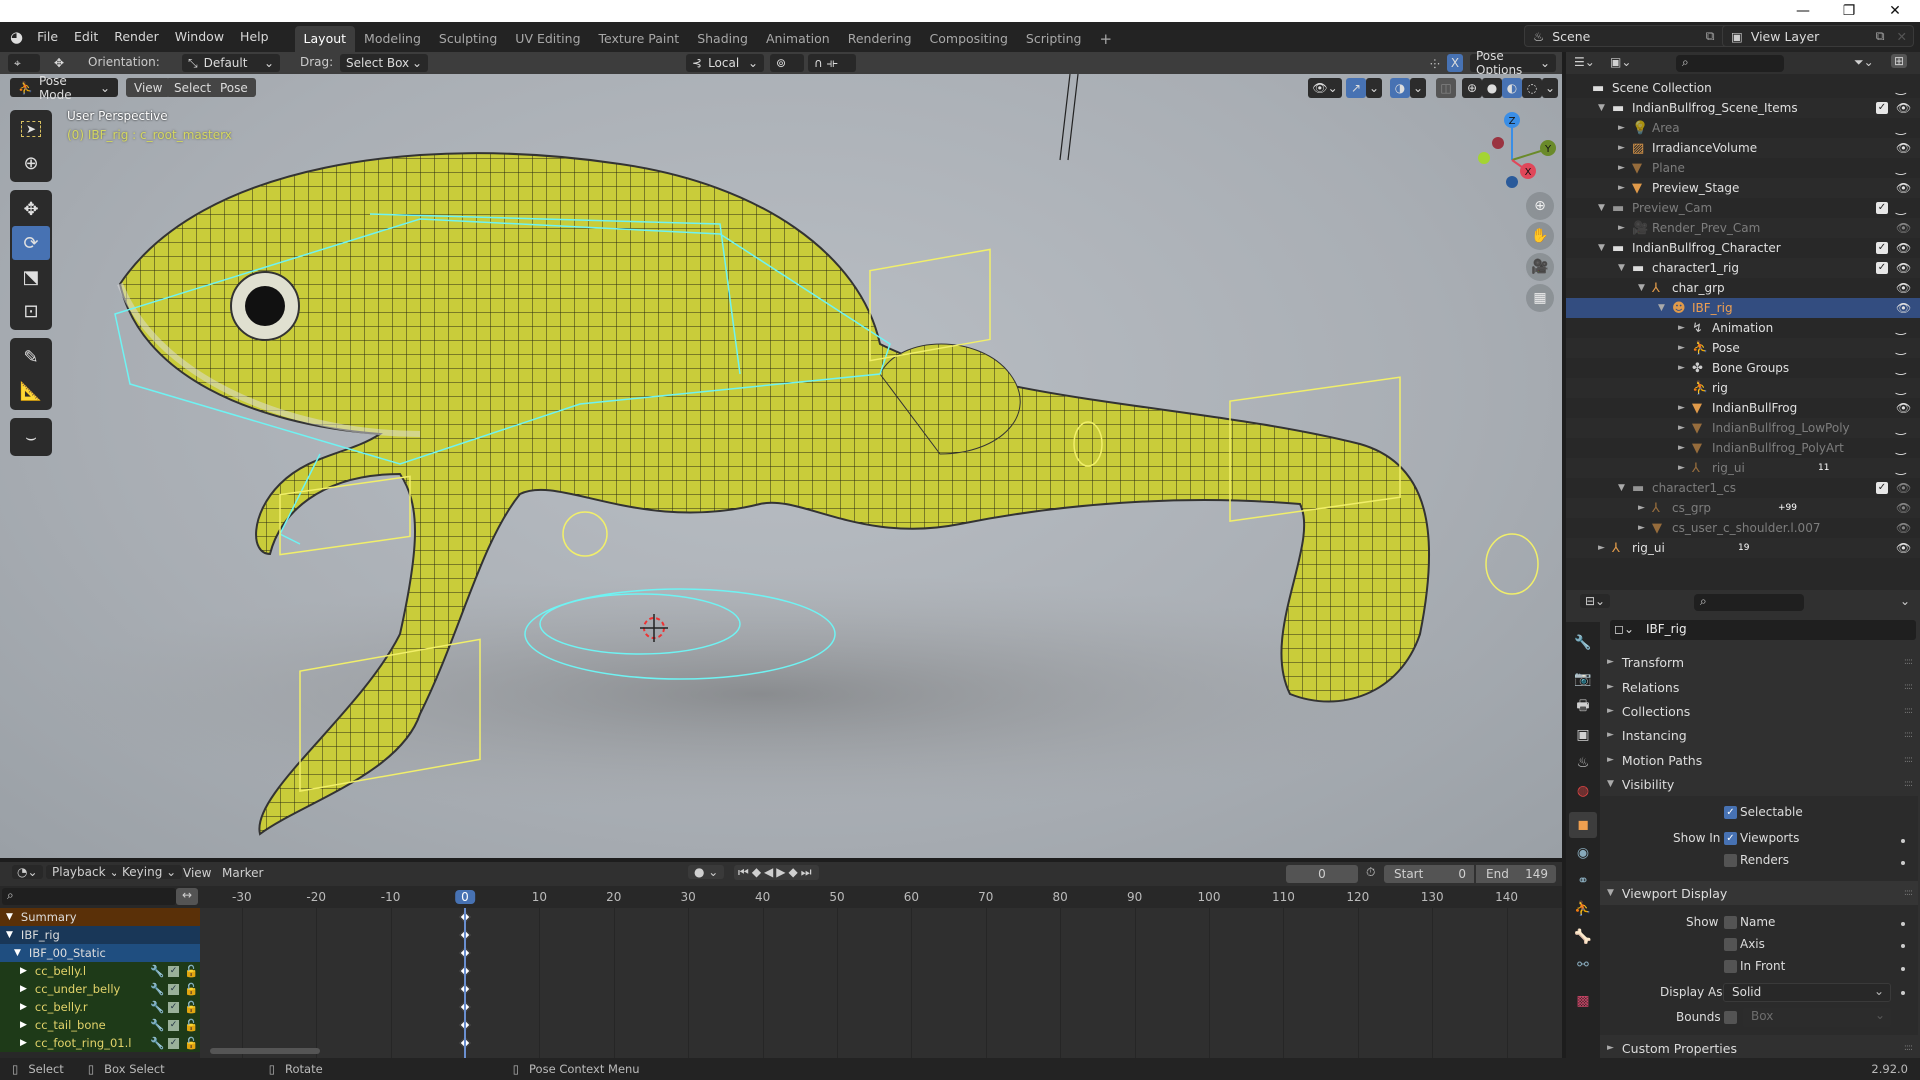 The width and height of the screenshot is (1920, 1080). Describe the element at coordinates (1880, 36) in the screenshot. I see `new-view-layer-icon: ⧉` at that location.